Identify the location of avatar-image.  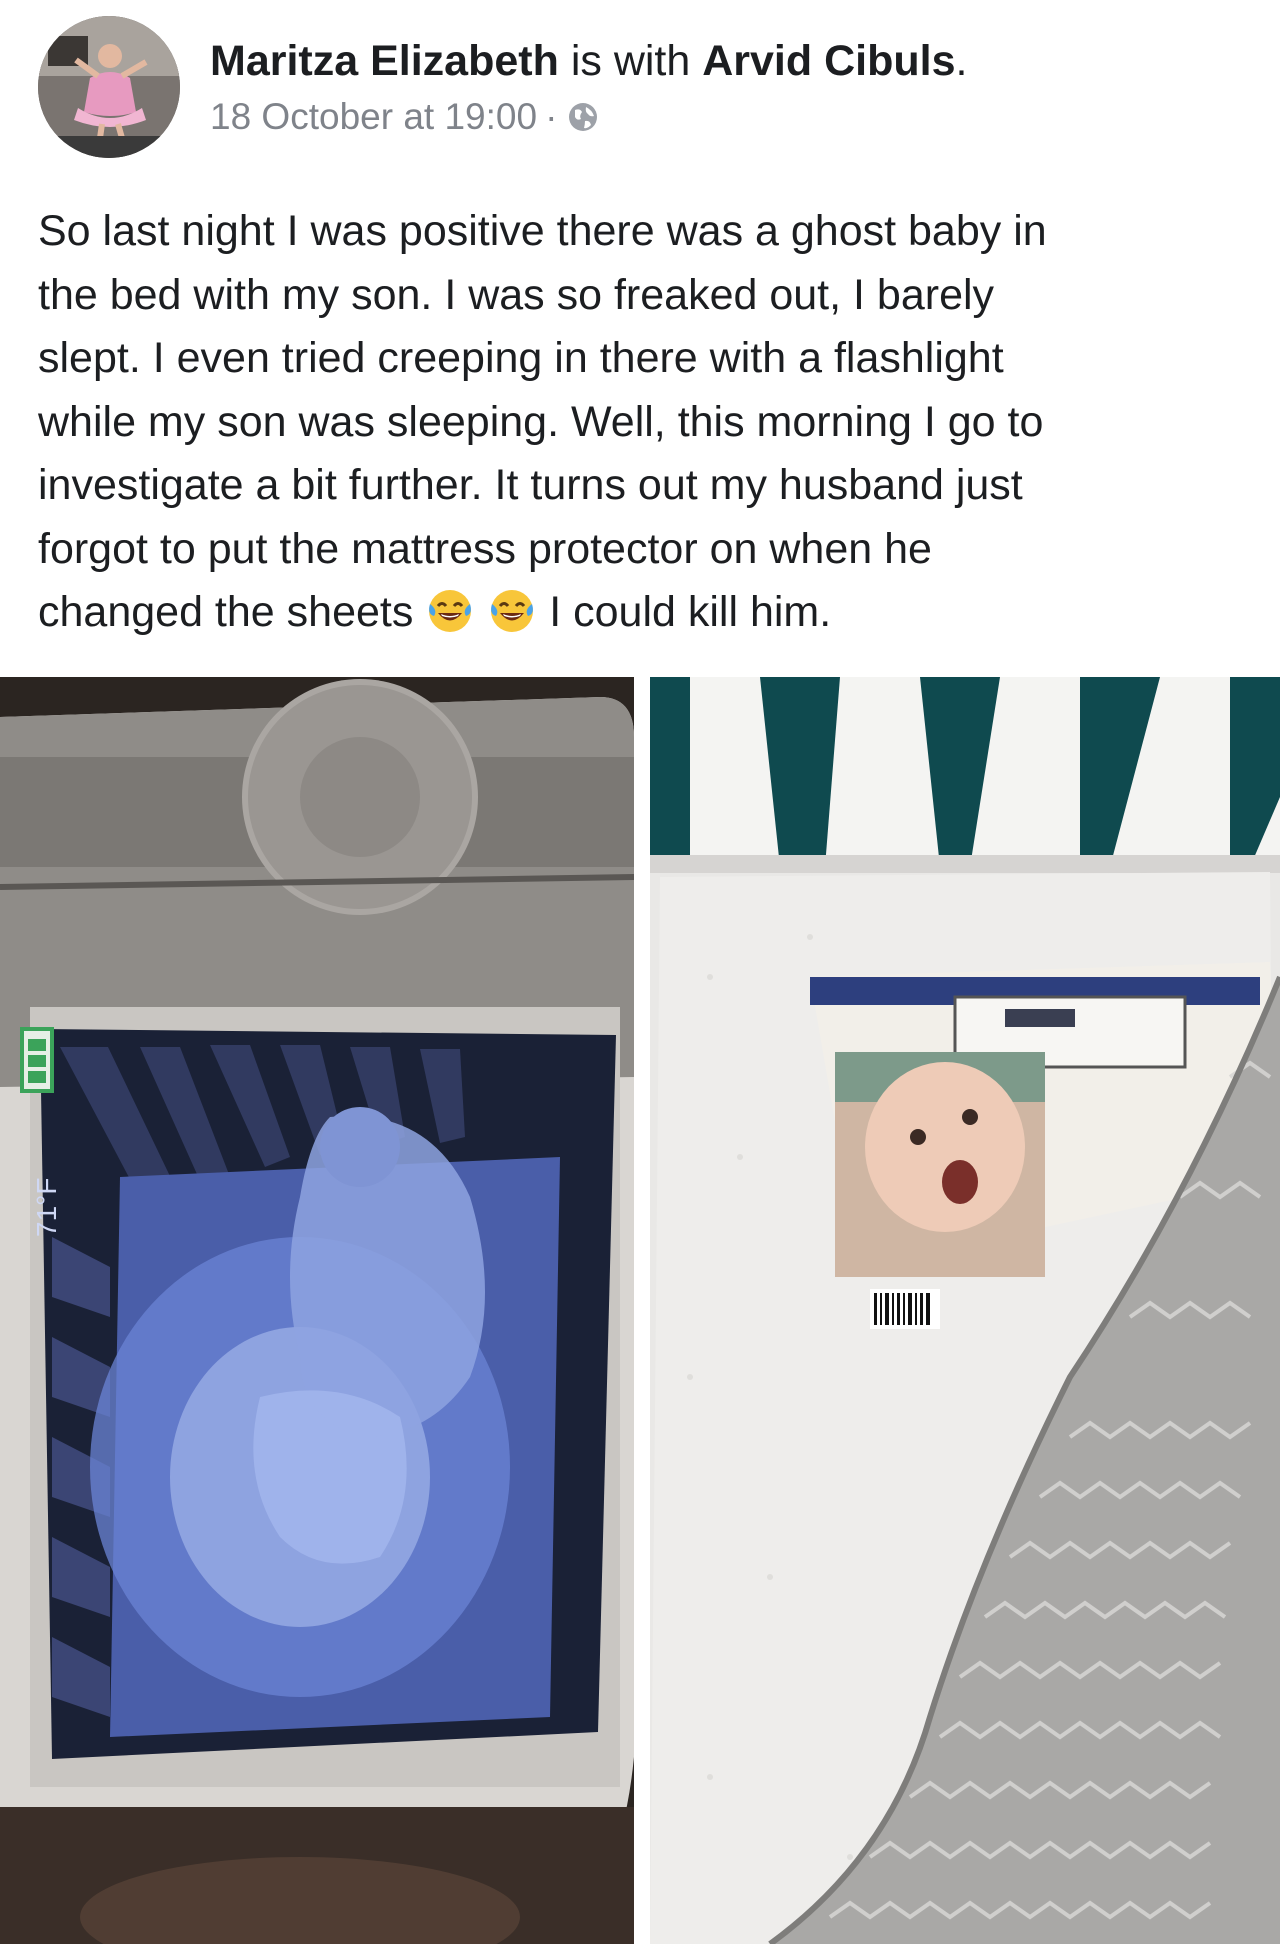
(109, 87).